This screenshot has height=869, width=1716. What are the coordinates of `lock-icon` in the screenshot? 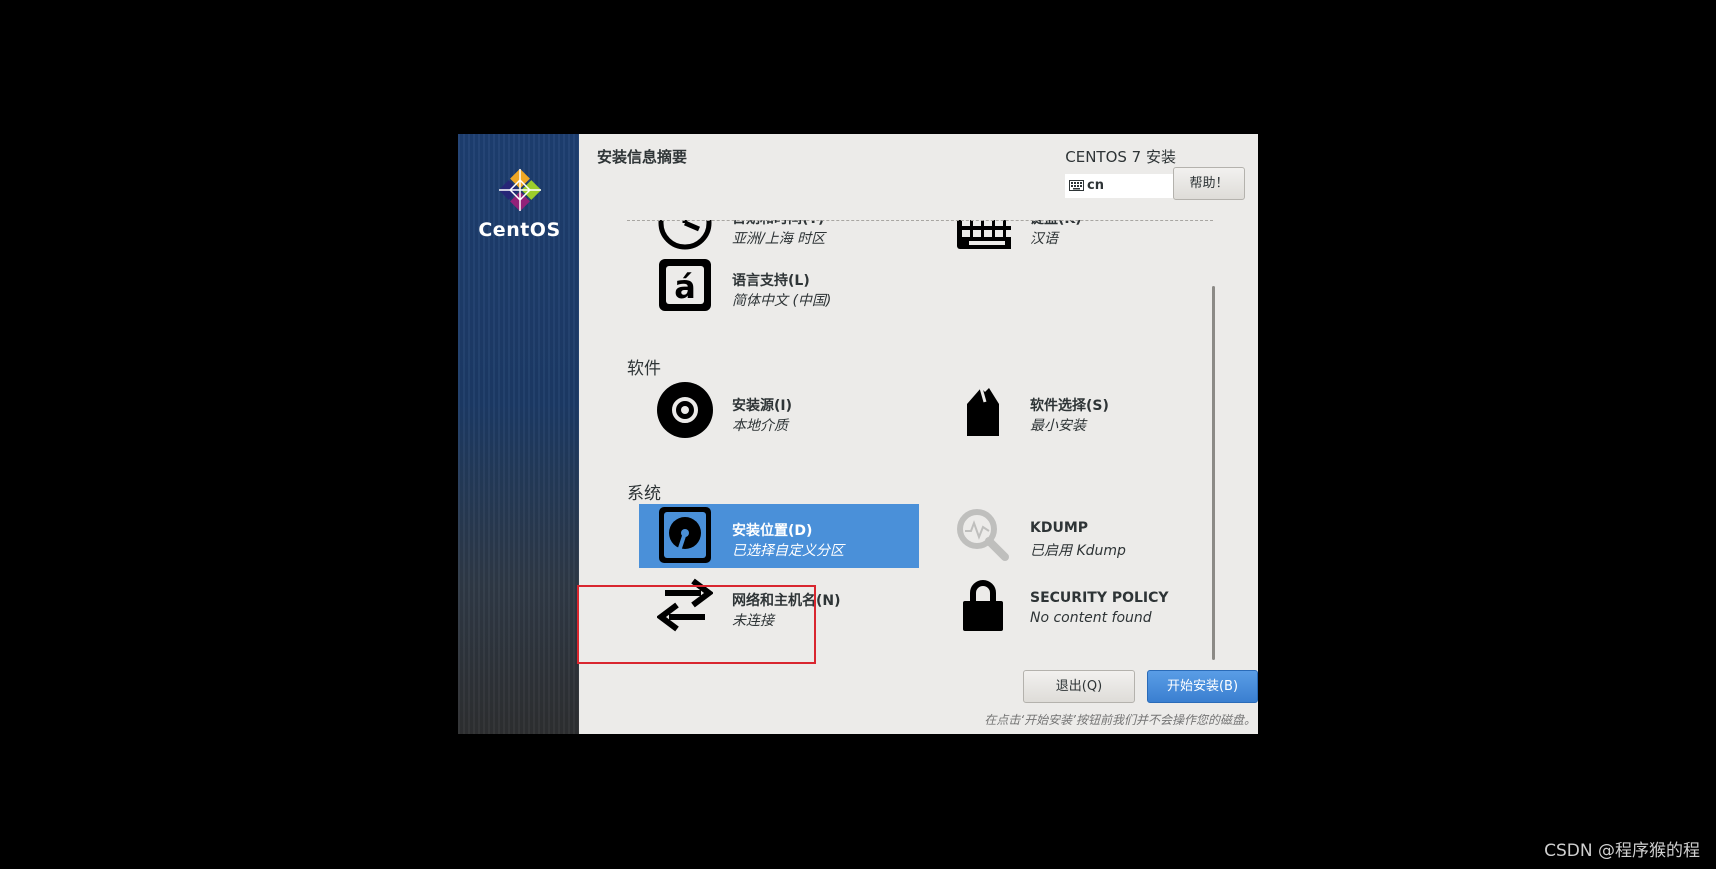 It's located at (983, 605).